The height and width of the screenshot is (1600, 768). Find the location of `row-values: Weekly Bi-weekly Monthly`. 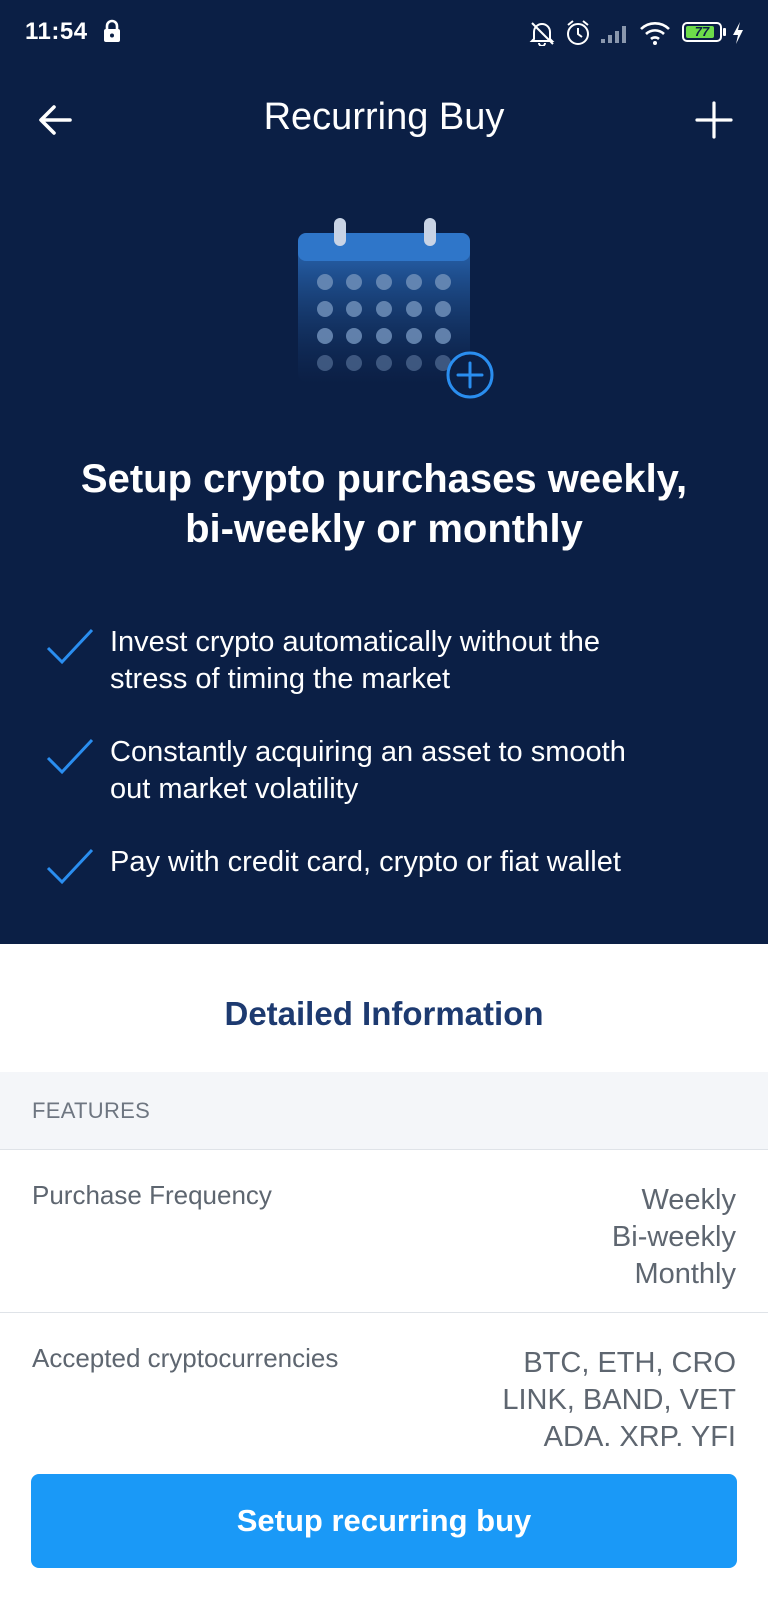

row-values: Weekly Bi-weekly Monthly is located at coordinates (674, 1237).